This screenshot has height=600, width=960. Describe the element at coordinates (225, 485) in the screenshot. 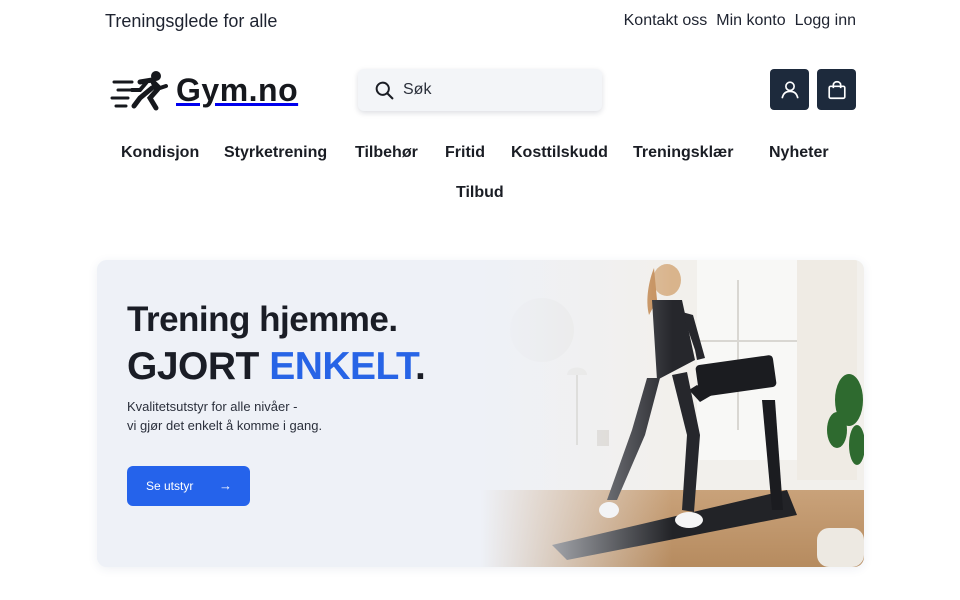

I see `arrow-right-icon: →` at that location.